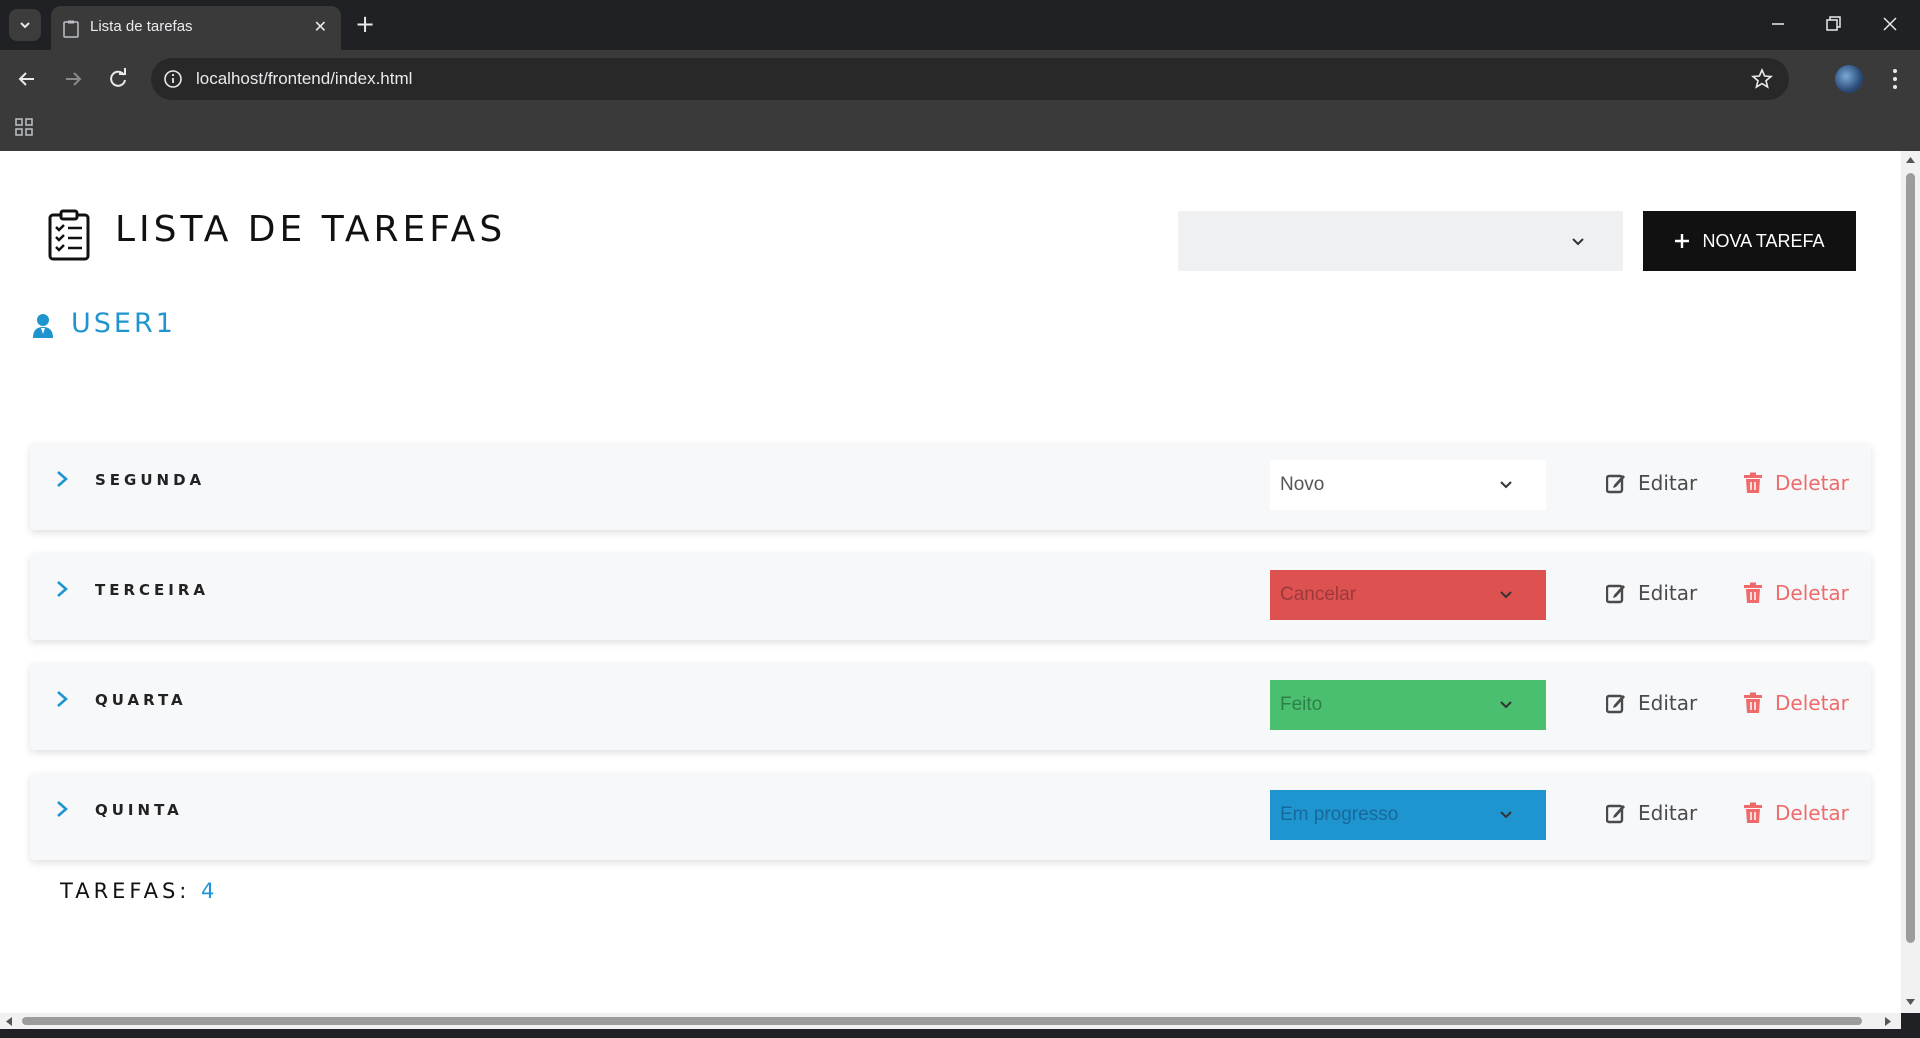 This screenshot has height=1038, width=1920. I want to click on plus-icon, so click(1682, 241).